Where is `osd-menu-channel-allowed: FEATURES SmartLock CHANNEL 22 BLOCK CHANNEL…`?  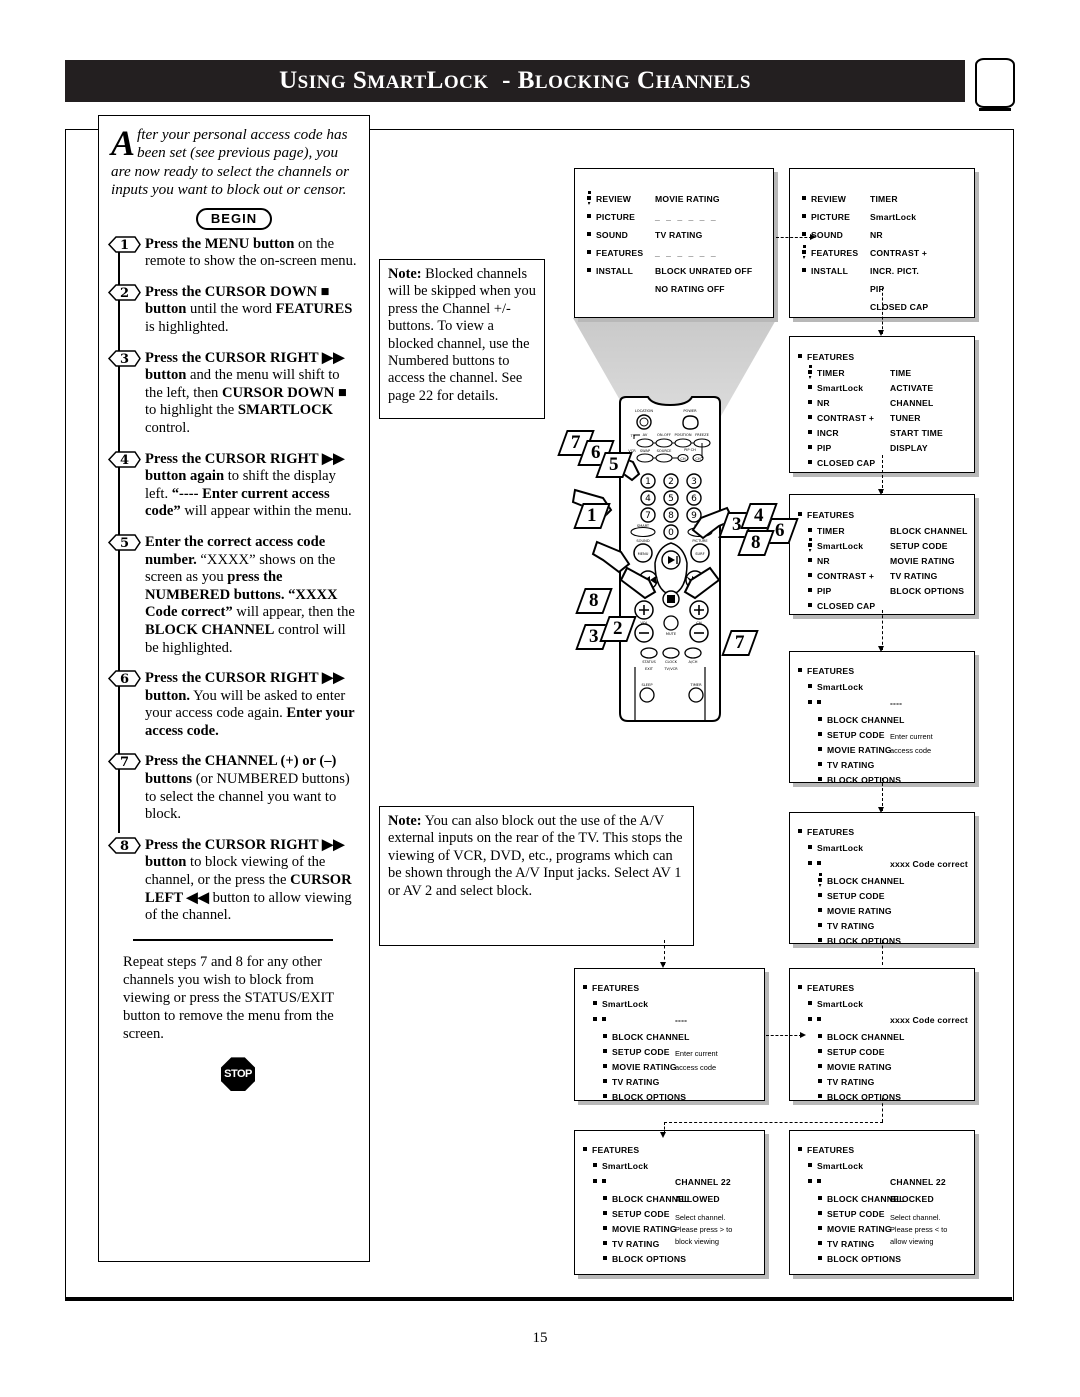
osd-menu-channel-allowed: FEATURES SmartLock CHANNEL 22 BLOCK CHANNEL… is located at coordinates (669, 1202).